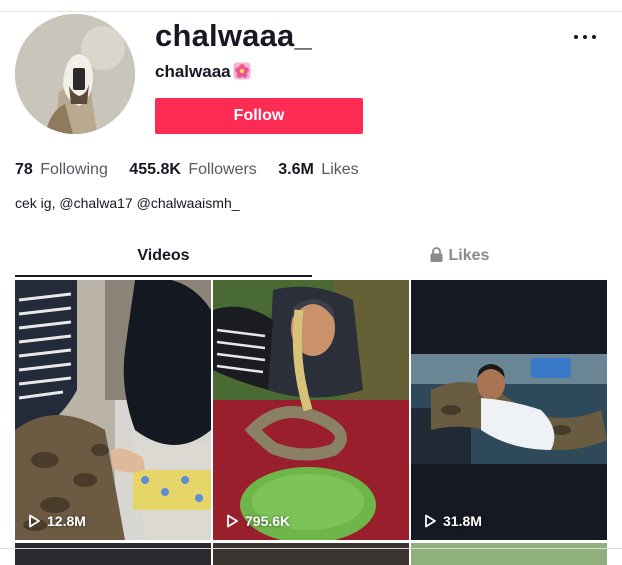  Describe the element at coordinates (311, 11) in the screenshot. I see `top-divider` at that location.